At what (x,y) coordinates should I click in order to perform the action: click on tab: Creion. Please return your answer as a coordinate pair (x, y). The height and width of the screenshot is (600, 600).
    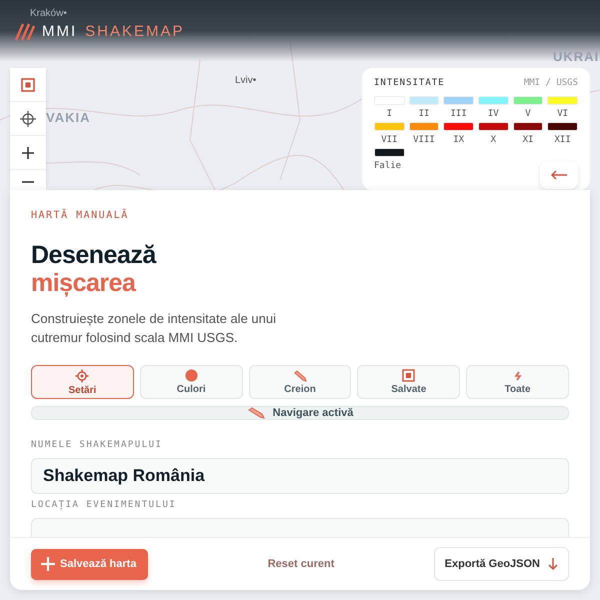
    Looking at the image, I should click on (300, 382).